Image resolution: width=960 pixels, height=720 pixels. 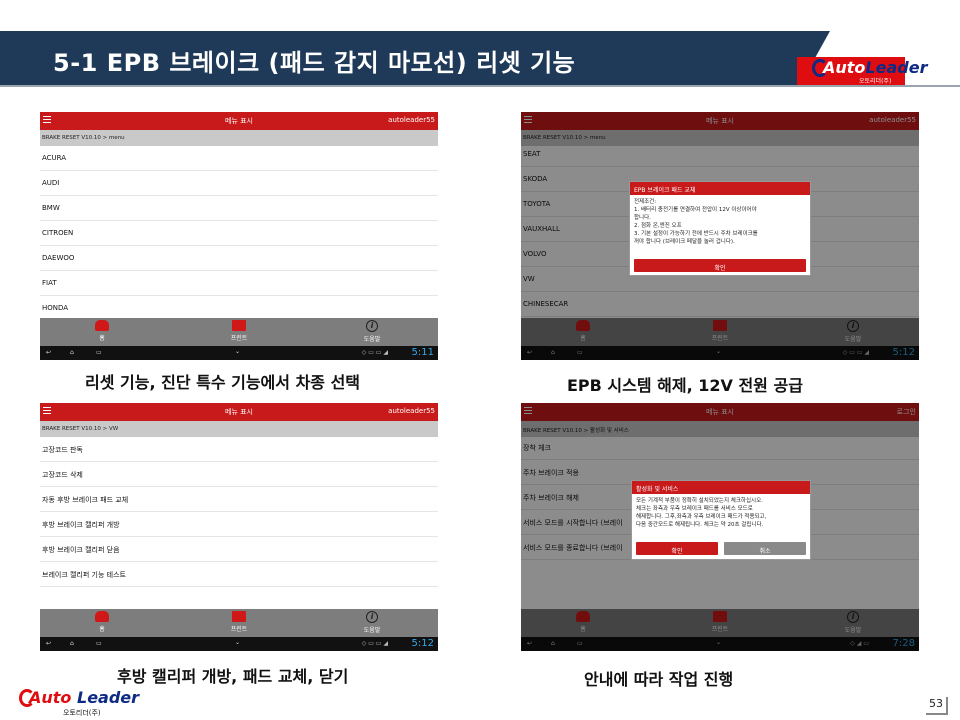 What do you see at coordinates (720, 188) in the screenshot?
I see `dialog-title: EPB 브레이크 패드 교체` at bounding box center [720, 188].